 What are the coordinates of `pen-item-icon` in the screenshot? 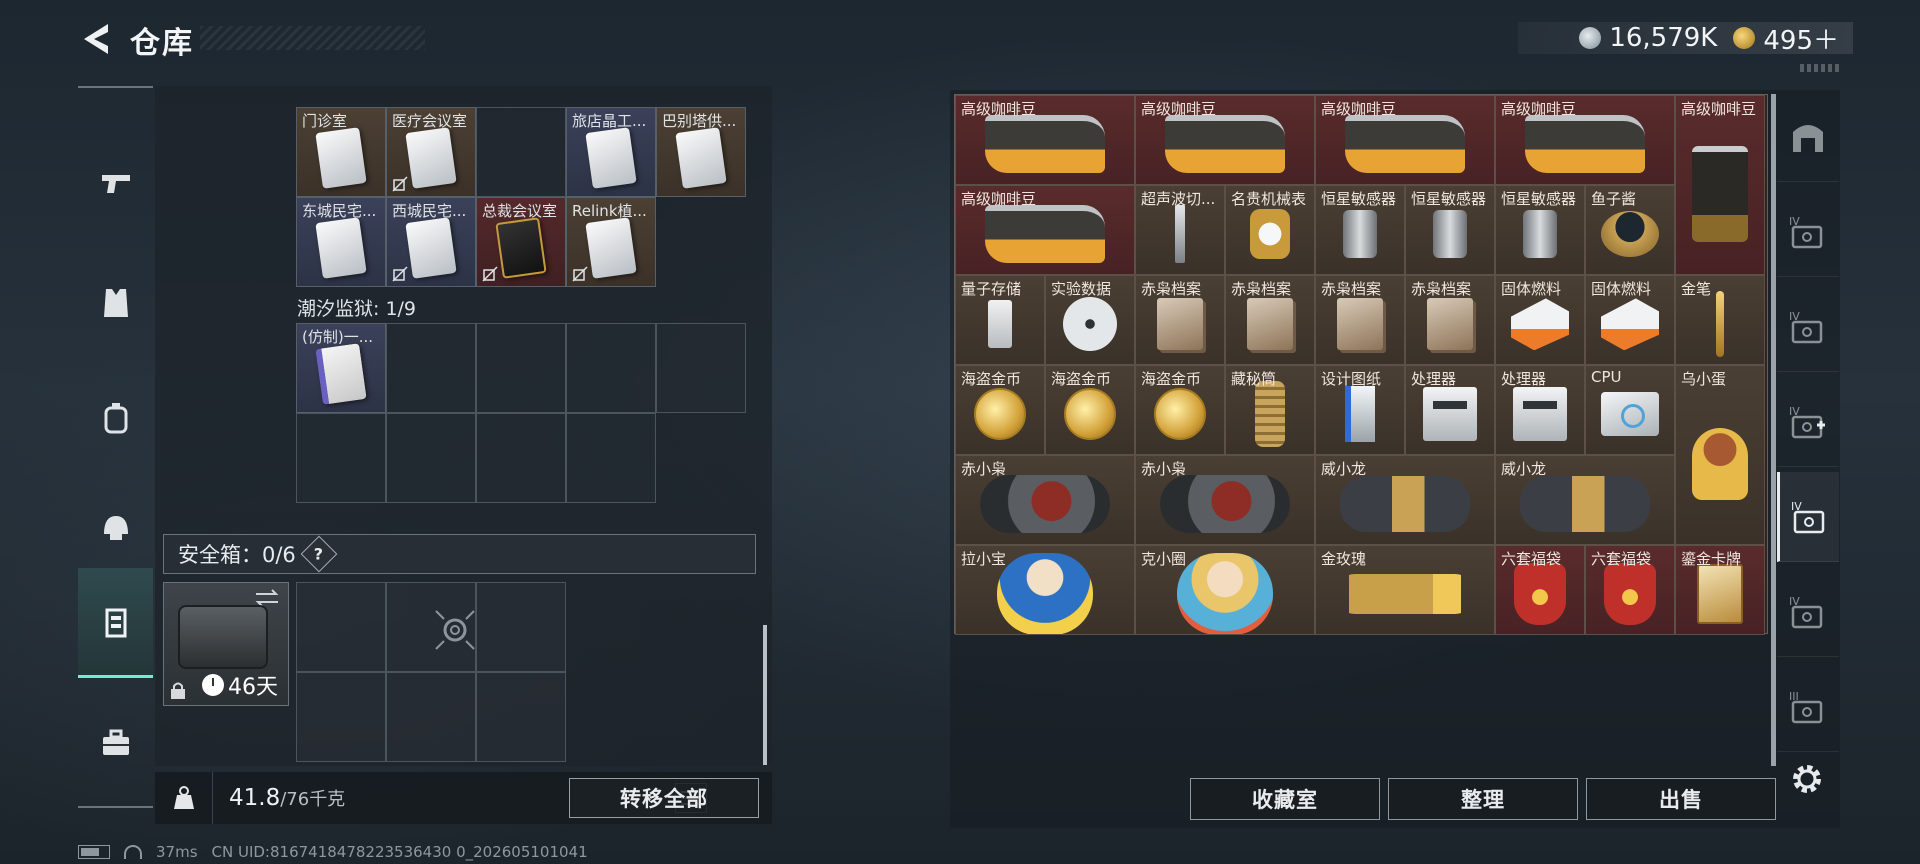 It's located at (1720, 324).